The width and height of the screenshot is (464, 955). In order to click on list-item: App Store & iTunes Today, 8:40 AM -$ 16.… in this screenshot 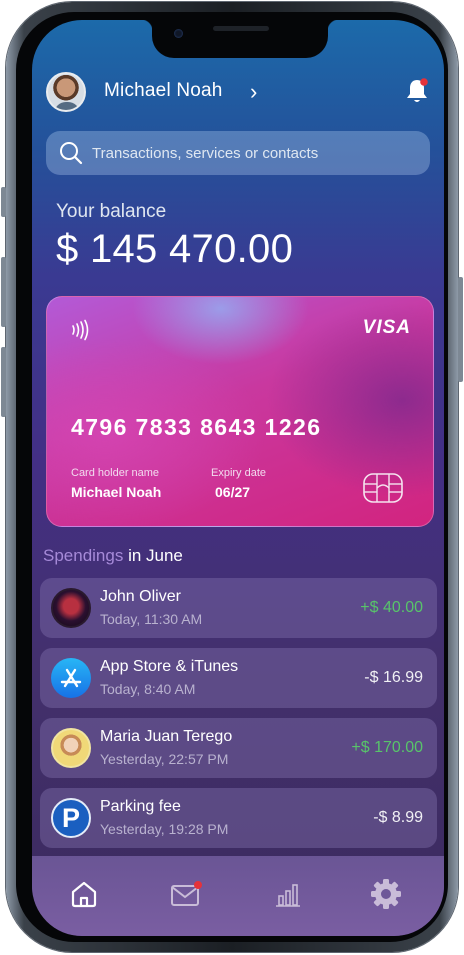, I will do `click(238, 678)`.